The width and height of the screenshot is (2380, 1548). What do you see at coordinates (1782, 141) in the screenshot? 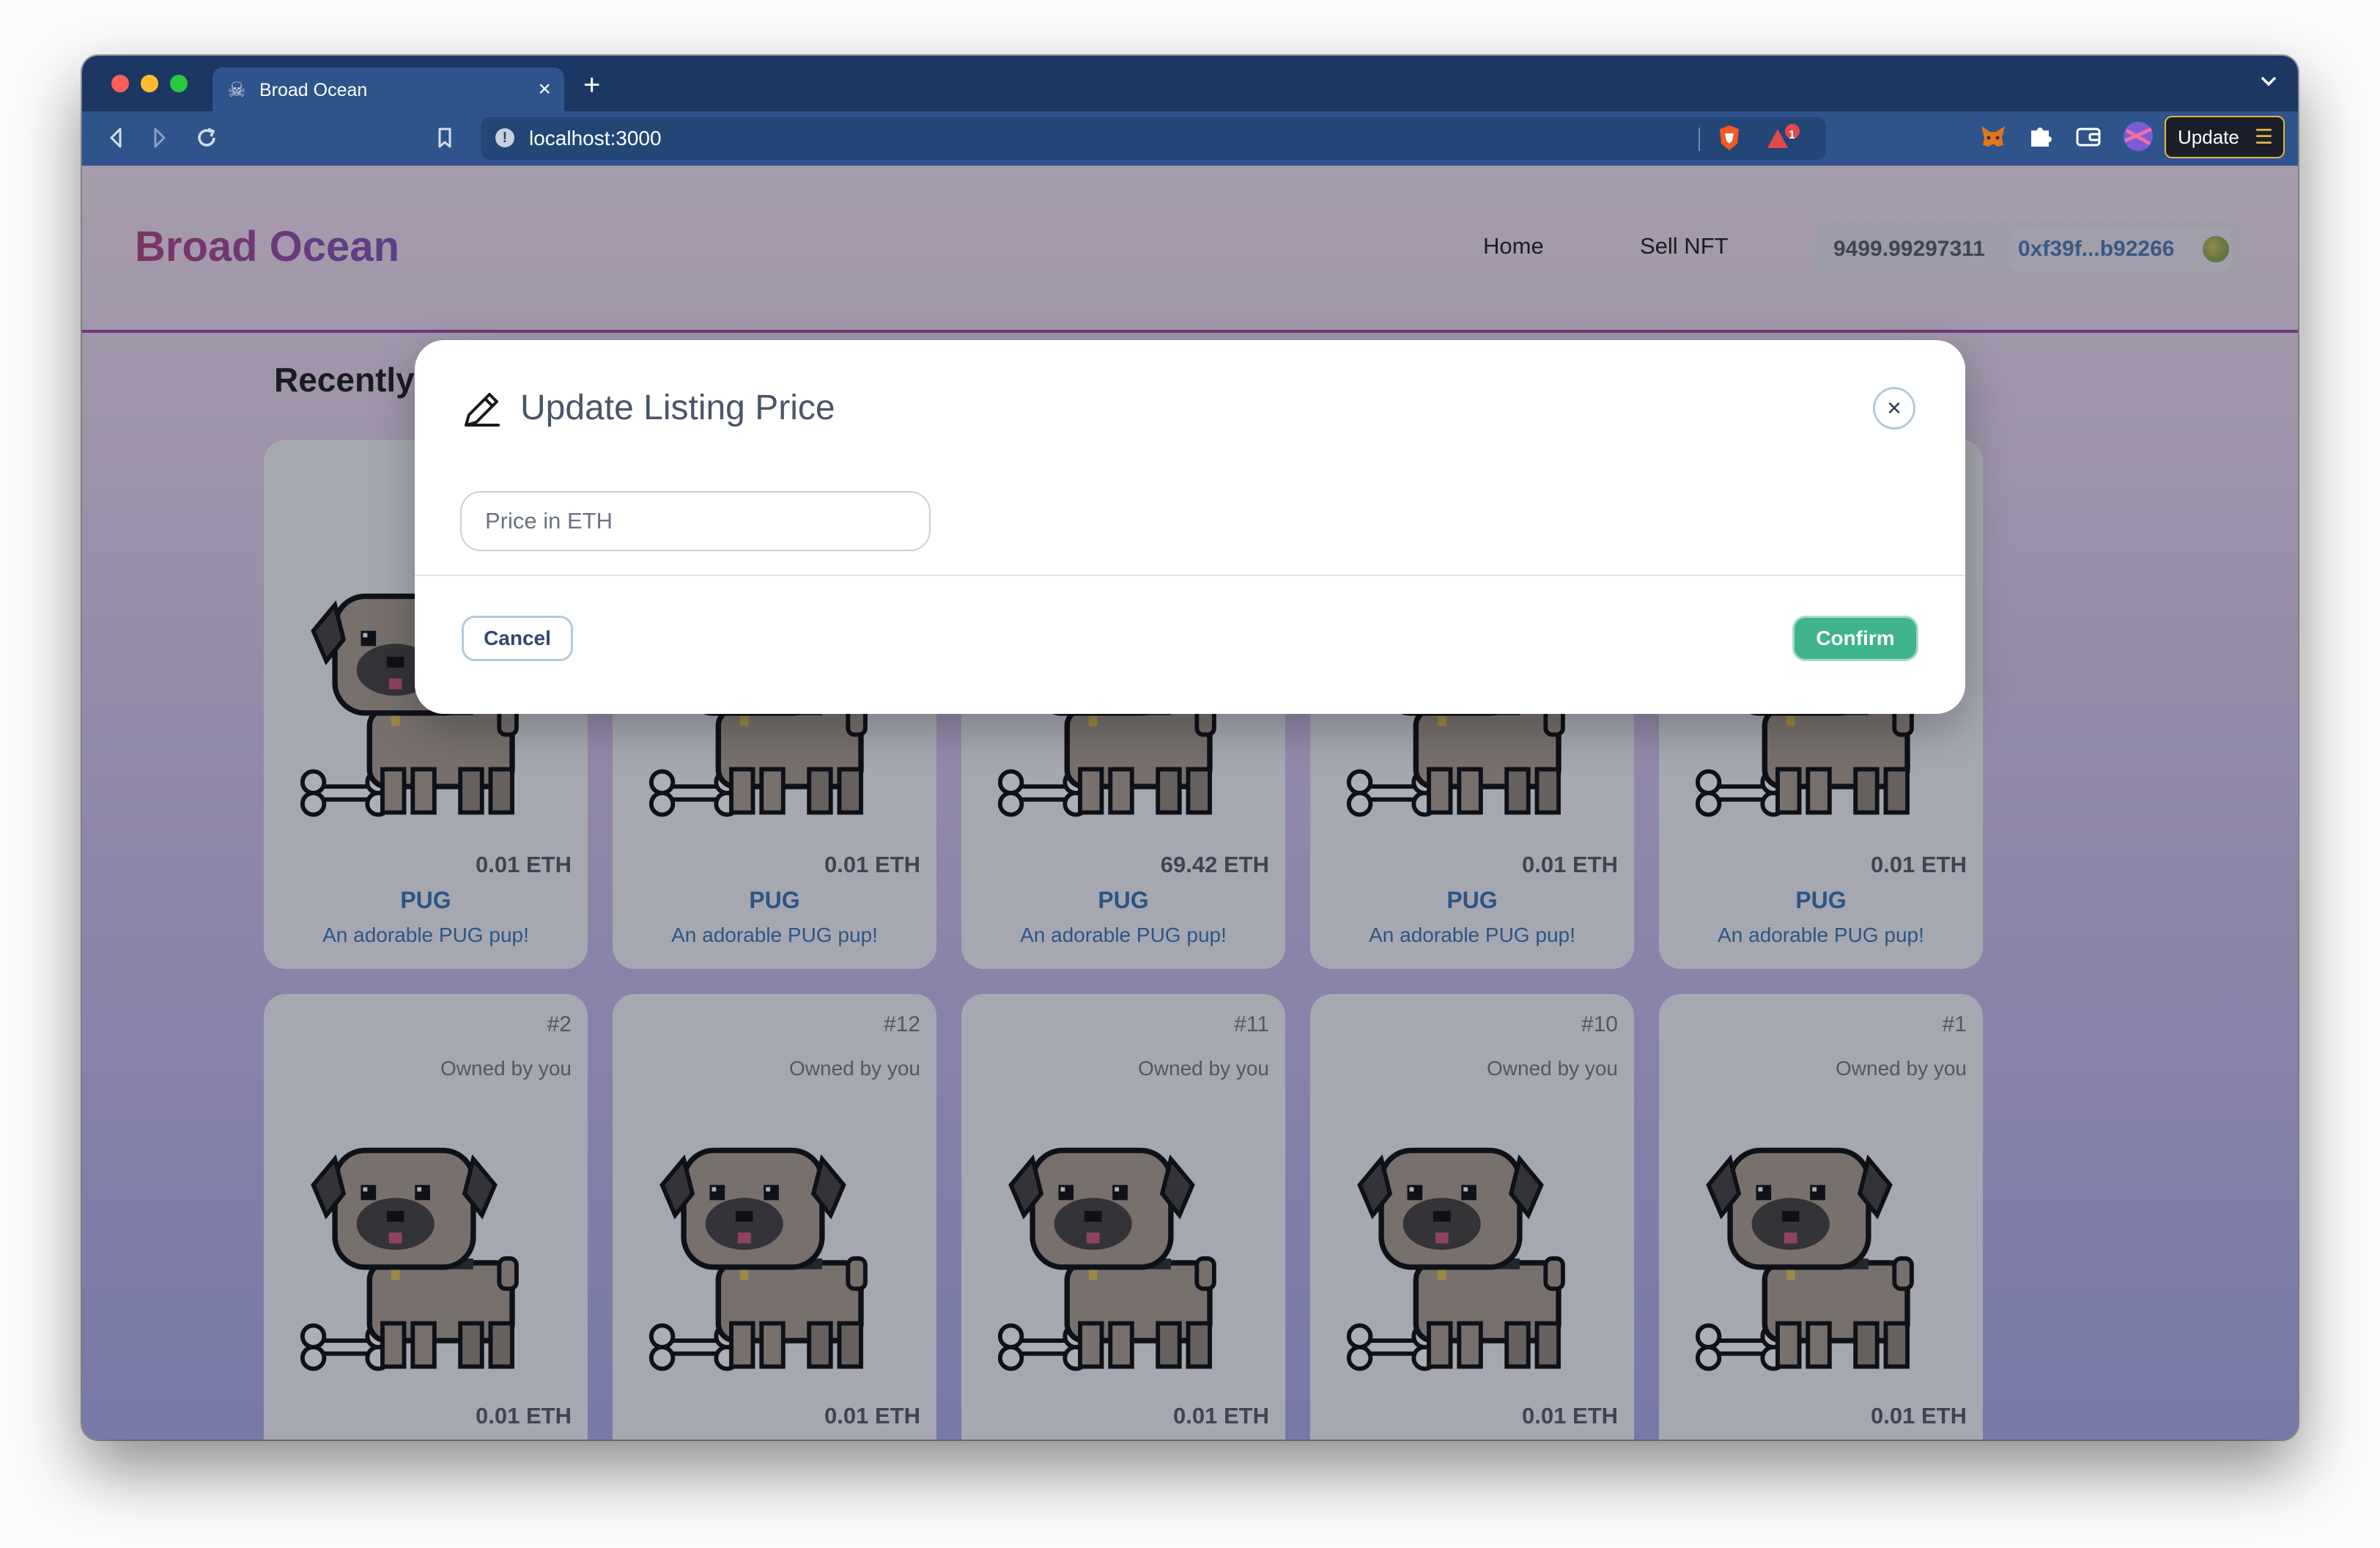
I see `triangle-icon: 1` at bounding box center [1782, 141].